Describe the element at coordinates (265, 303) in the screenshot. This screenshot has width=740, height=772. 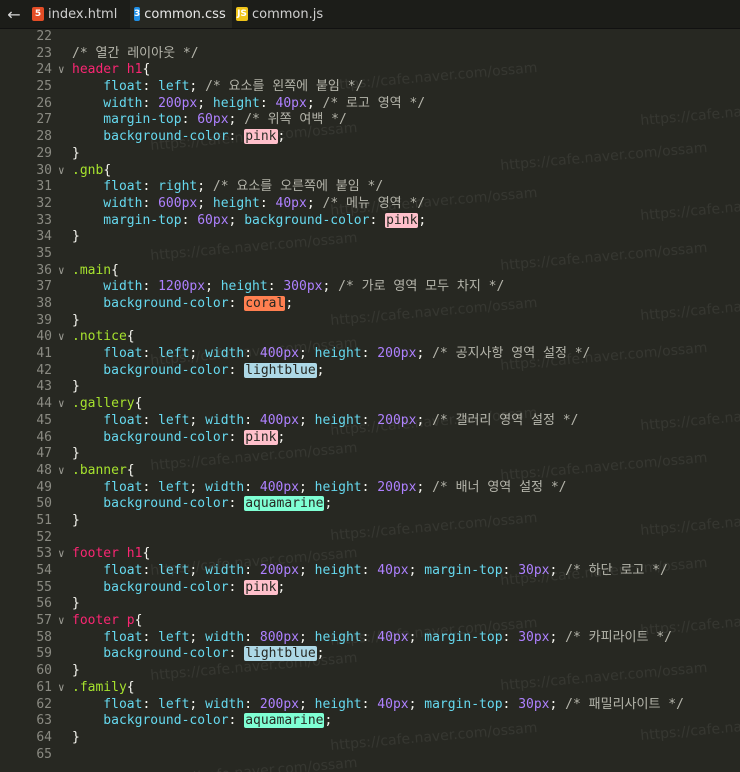
I see `color-swatch-token: coral` at that location.